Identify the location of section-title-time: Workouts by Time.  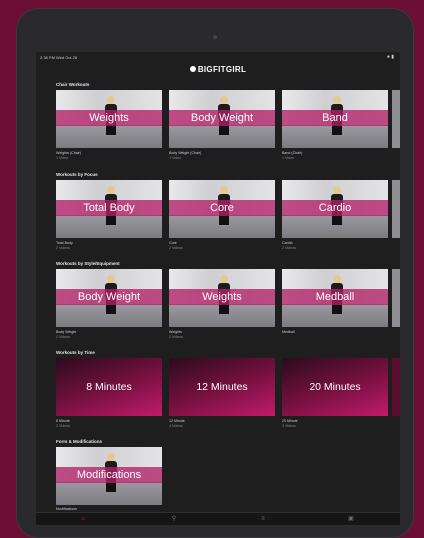
(75, 352).